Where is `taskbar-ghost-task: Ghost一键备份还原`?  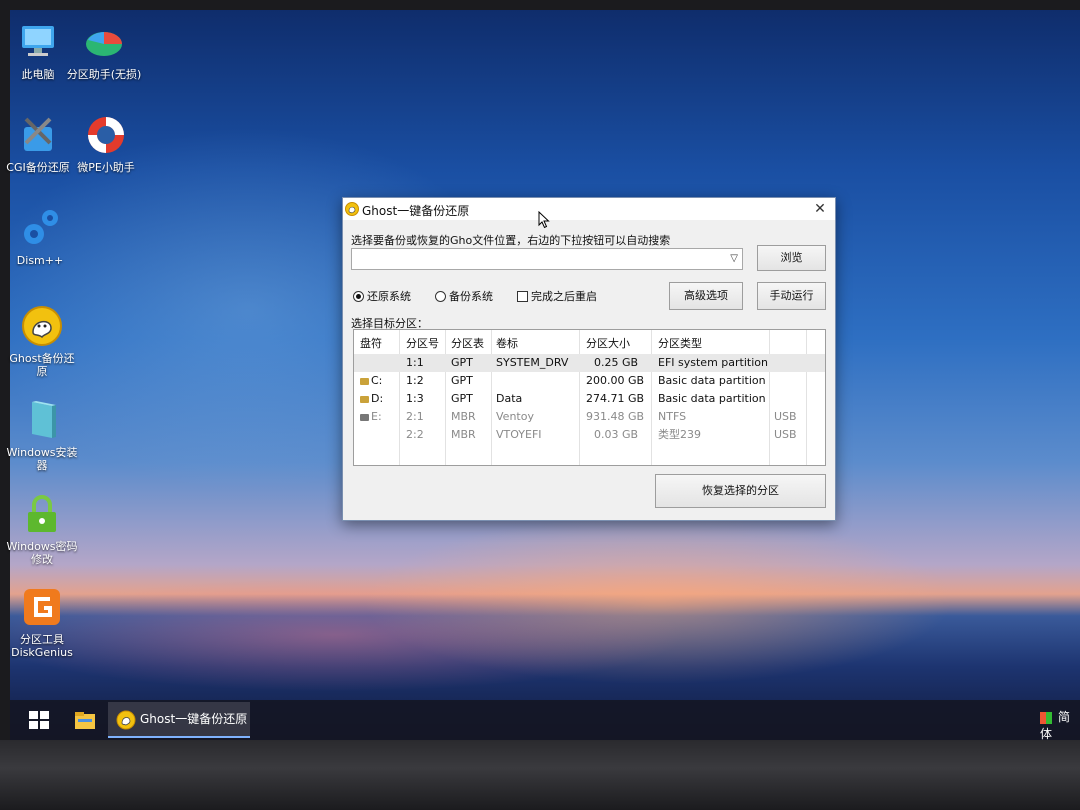 taskbar-ghost-task: Ghost一键备份还原 is located at coordinates (179, 720).